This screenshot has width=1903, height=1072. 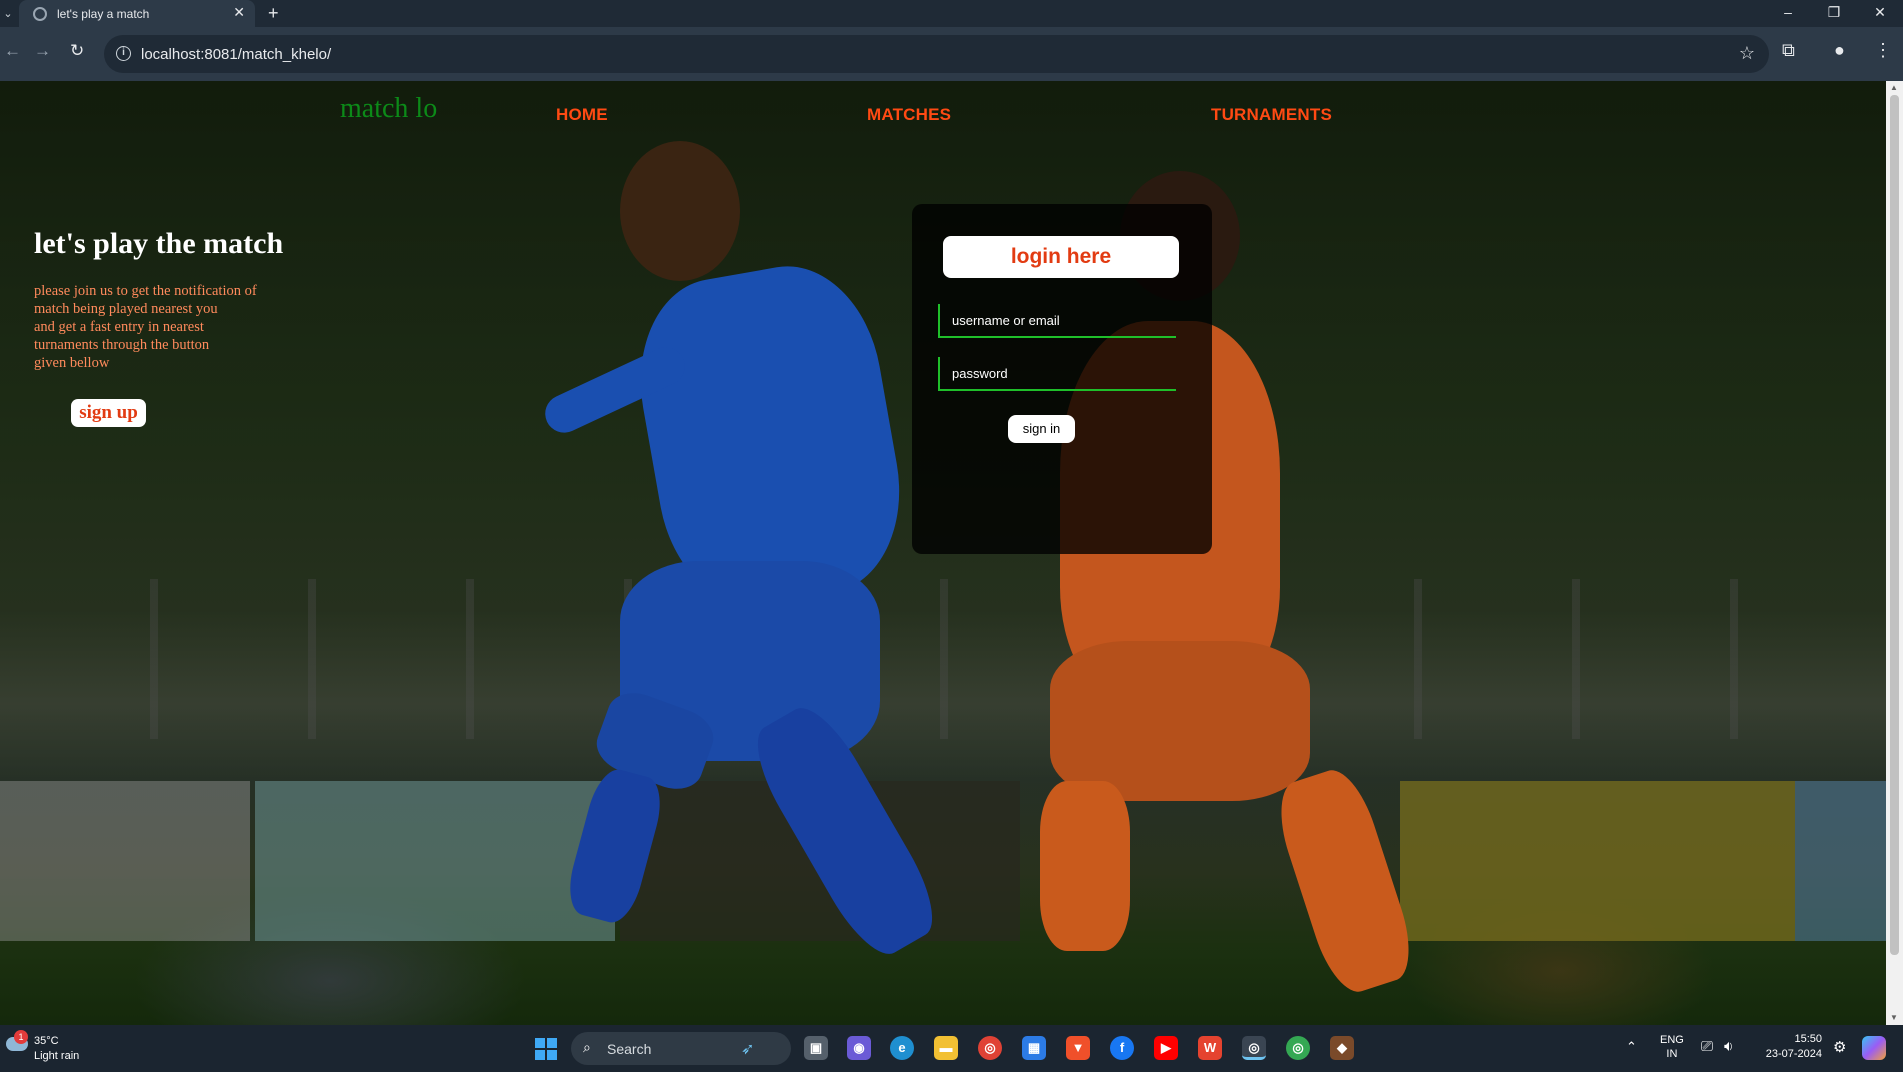 What do you see at coordinates (1041, 429) in the screenshot?
I see `sign-in-button: sign in` at bounding box center [1041, 429].